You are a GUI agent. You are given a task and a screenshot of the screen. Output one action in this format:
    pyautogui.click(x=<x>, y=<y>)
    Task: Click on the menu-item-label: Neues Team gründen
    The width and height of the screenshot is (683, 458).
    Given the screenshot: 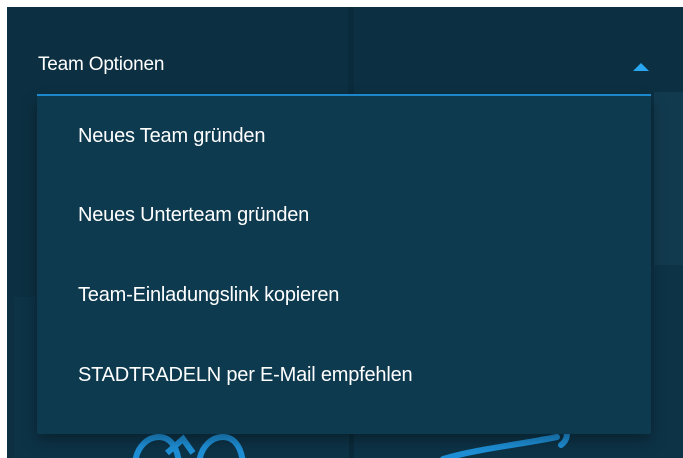 What is the action you would take?
    pyautogui.click(x=172, y=136)
    